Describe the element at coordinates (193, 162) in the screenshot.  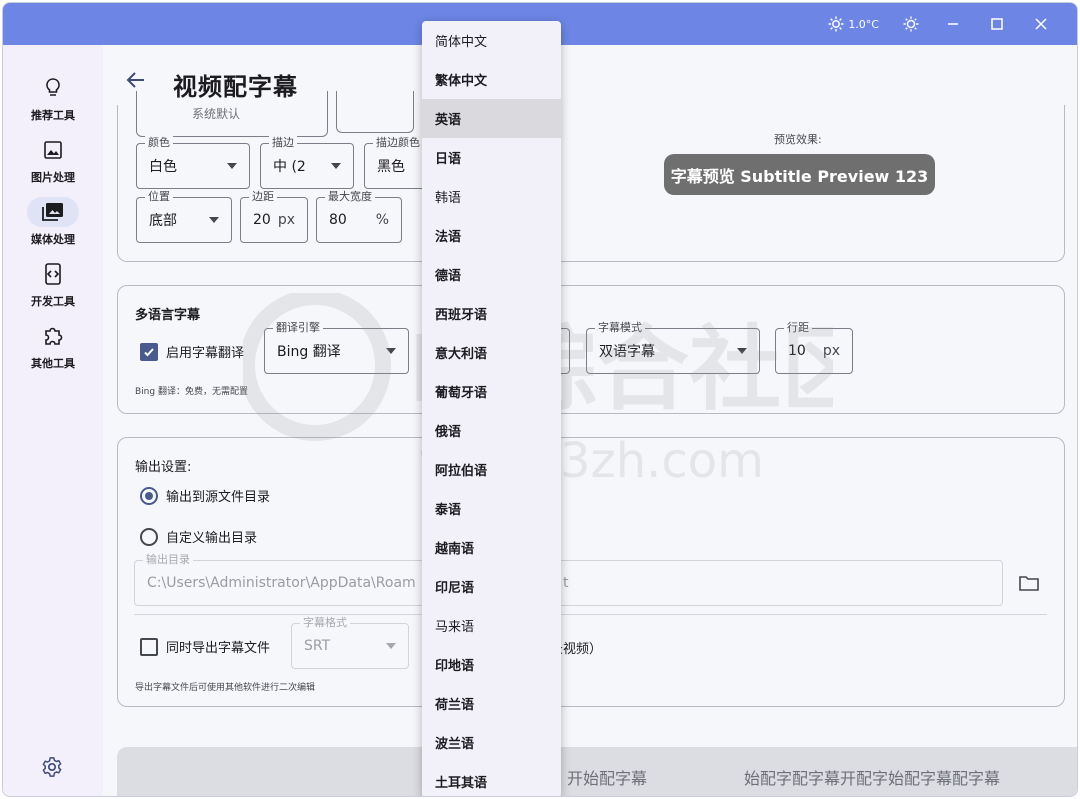
I see `color-select: 颜色 白色` at that location.